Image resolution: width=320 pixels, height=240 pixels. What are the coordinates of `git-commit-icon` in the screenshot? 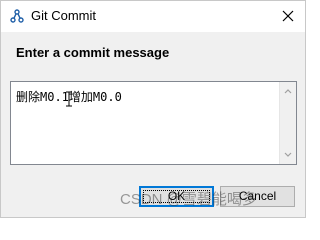 It's located at (17, 16).